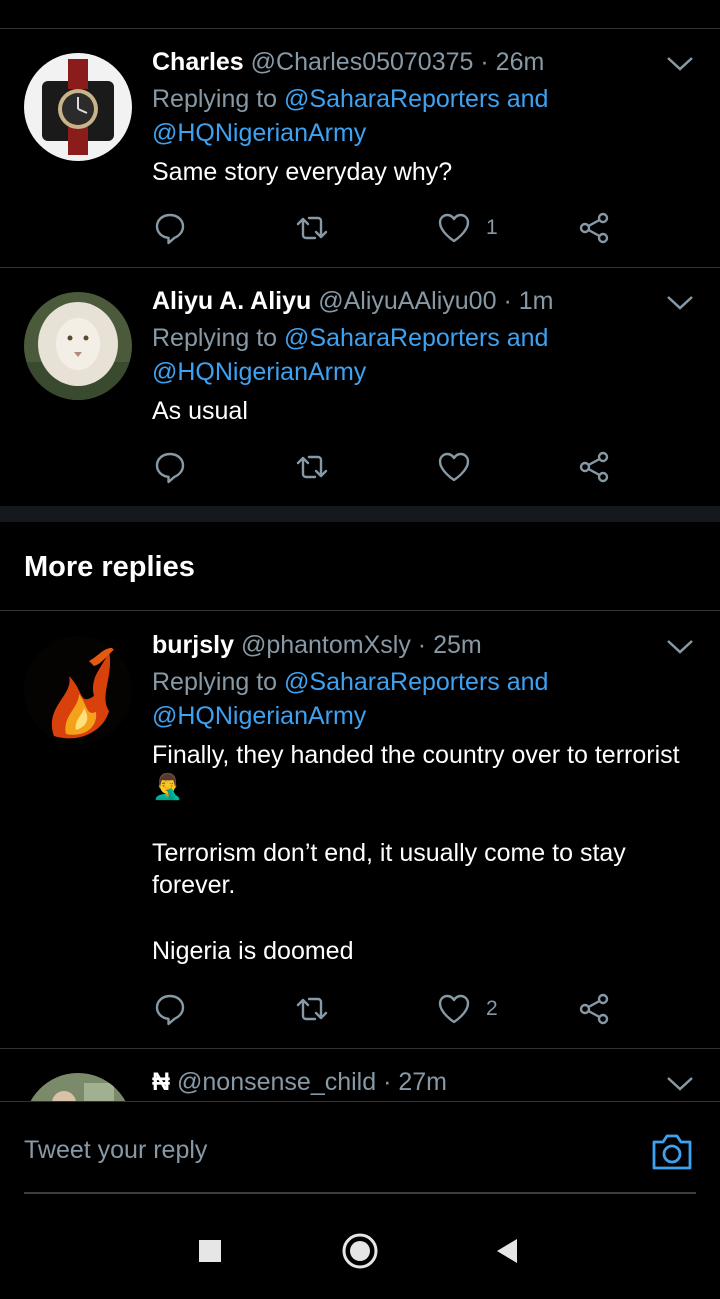 This screenshot has height=1299, width=720. I want to click on camera-icon, so click(672, 1152).